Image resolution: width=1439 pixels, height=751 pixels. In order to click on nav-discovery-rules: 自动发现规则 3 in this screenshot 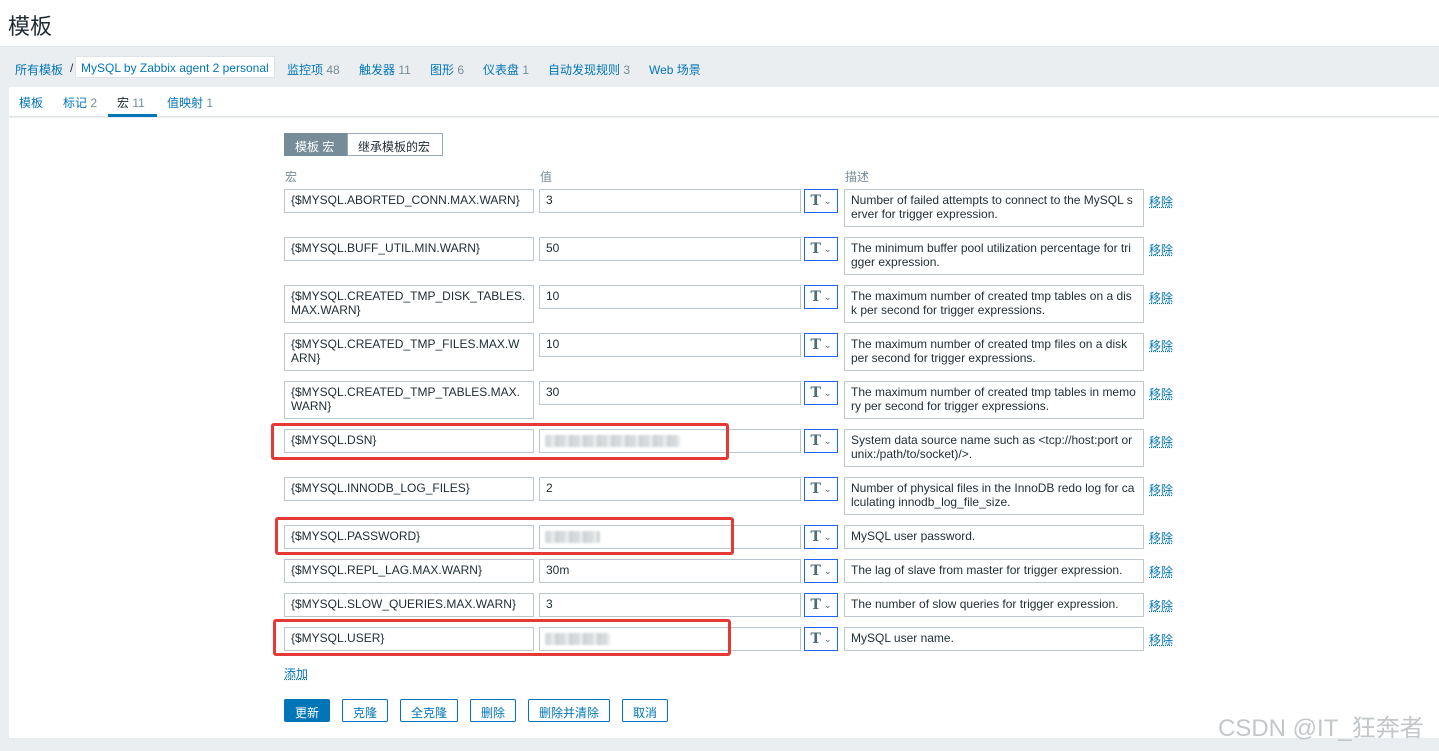, I will do `click(589, 69)`.